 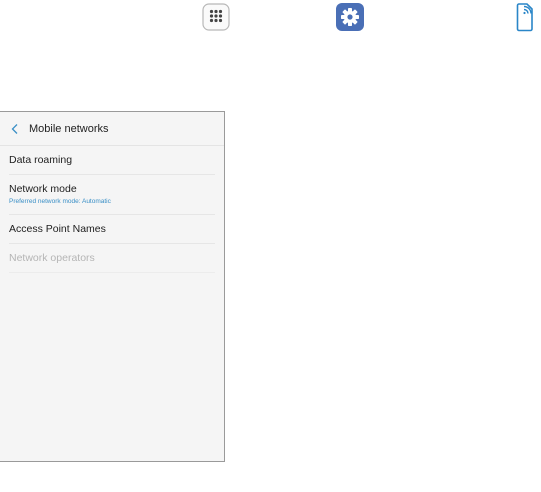 What do you see at coordinates (112, 160) in the screenshot?
I see `list-item-data-roaming: Data roaming` at bounding box center [112, 160].